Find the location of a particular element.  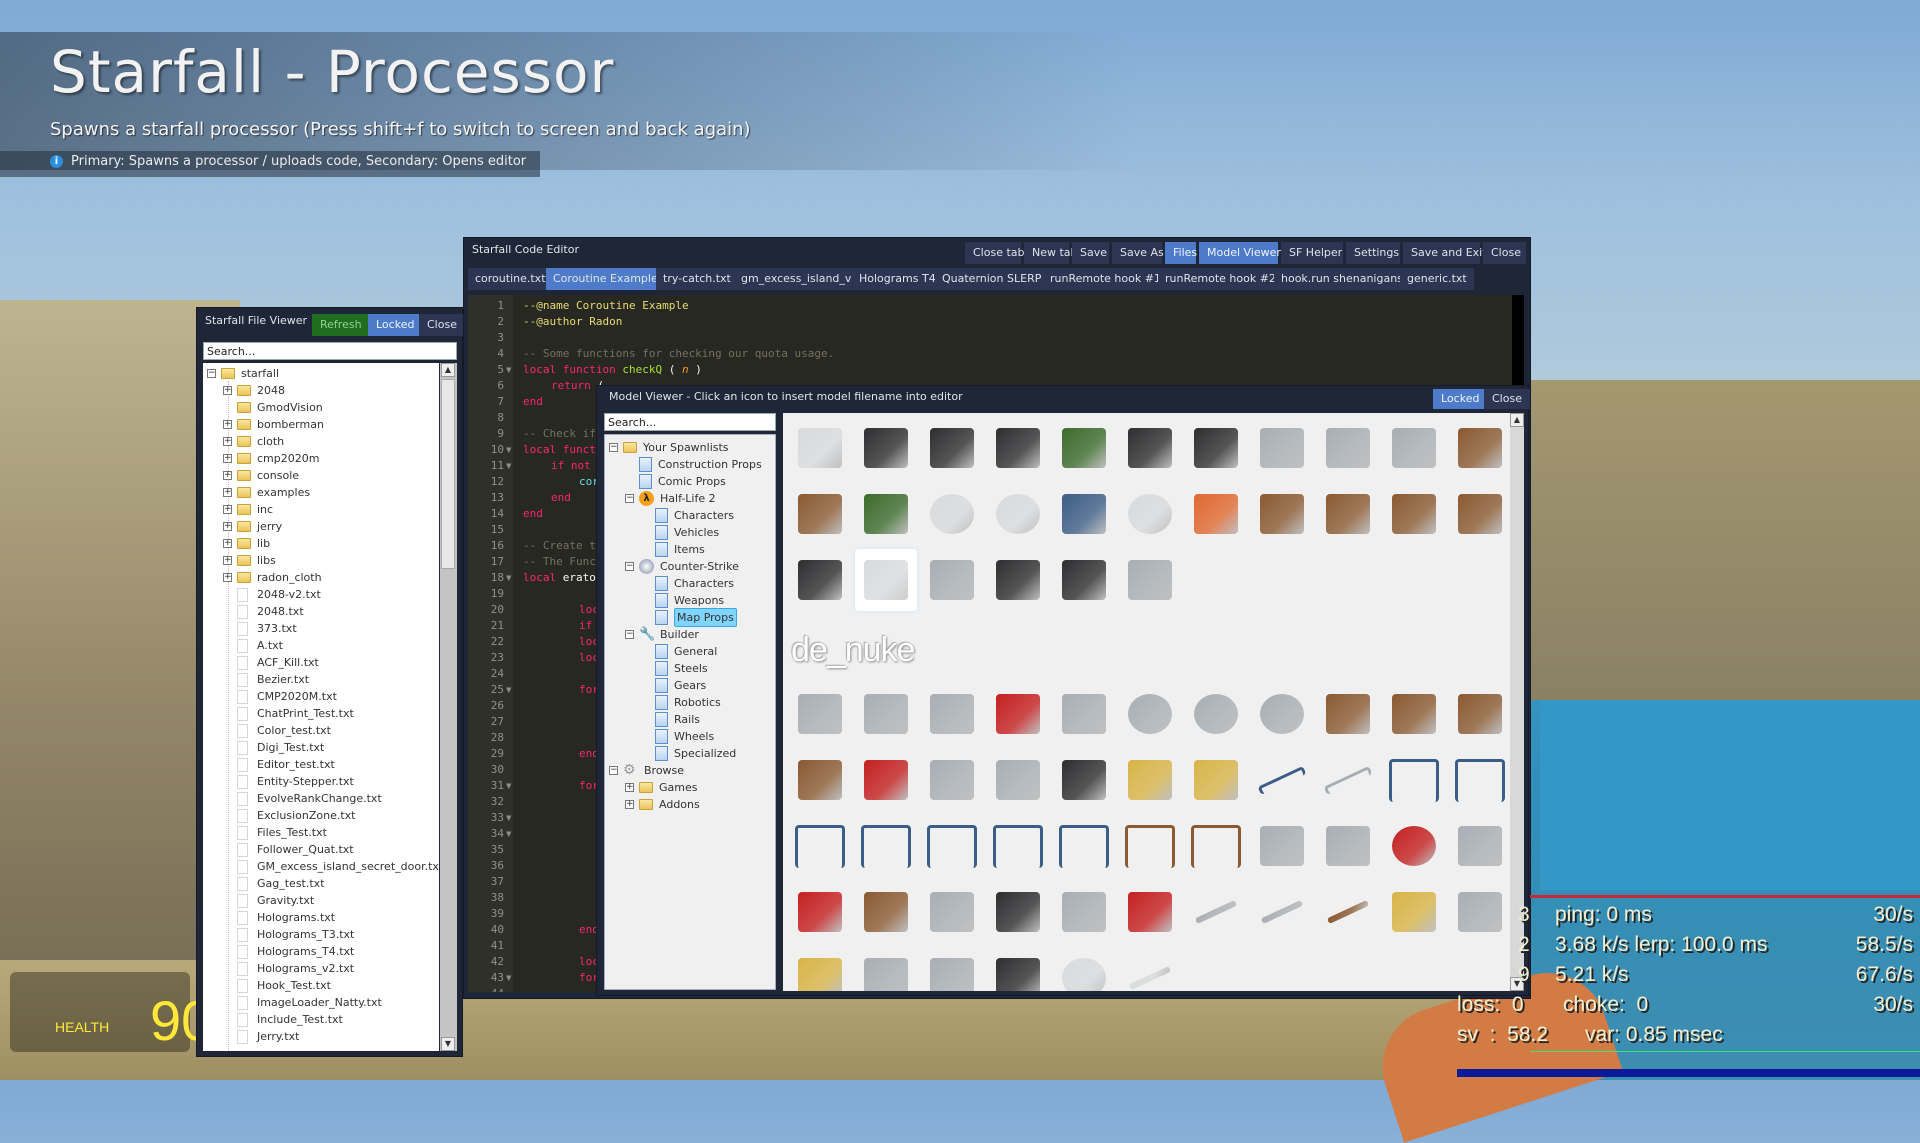

file-item: Hook_Test.txt is located at coordinates (284, 985).